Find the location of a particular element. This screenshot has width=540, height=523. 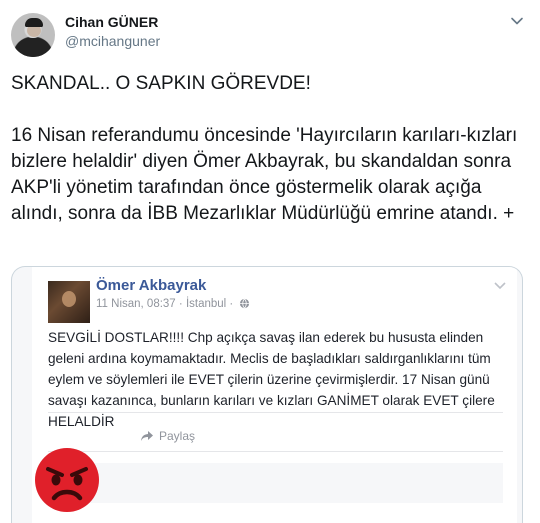

comment-area is located at coordinates (275, 483).